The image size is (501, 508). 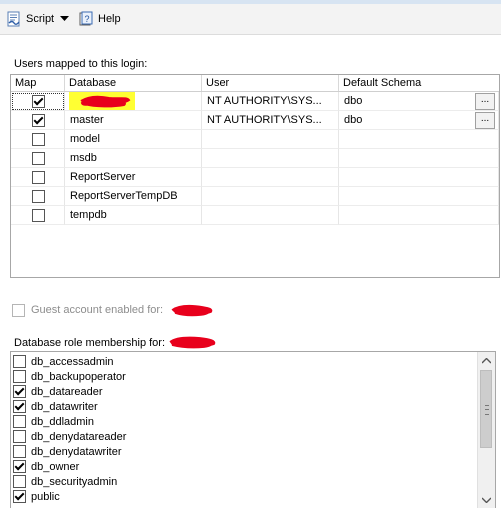 What do you see at coordinates (133, 101) in the screenshot?
I see `database-cell` at bounding box center [133, 101].